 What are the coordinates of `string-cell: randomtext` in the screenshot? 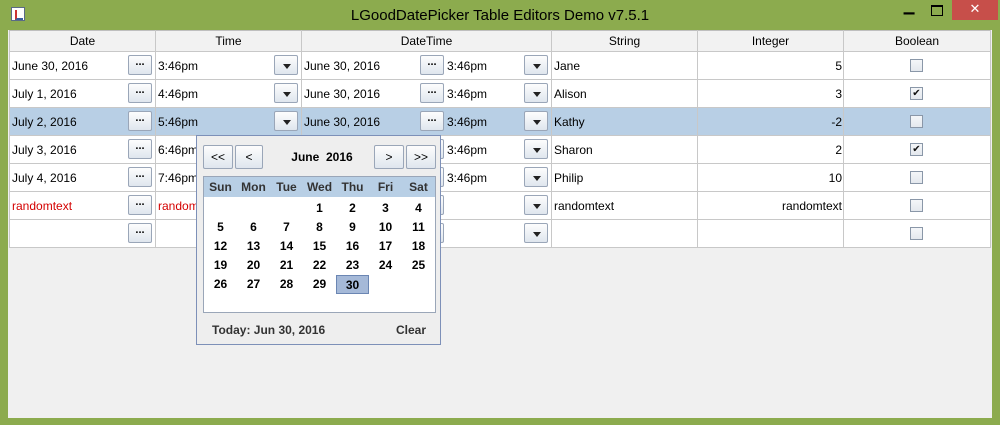 It's located at (624, 205).